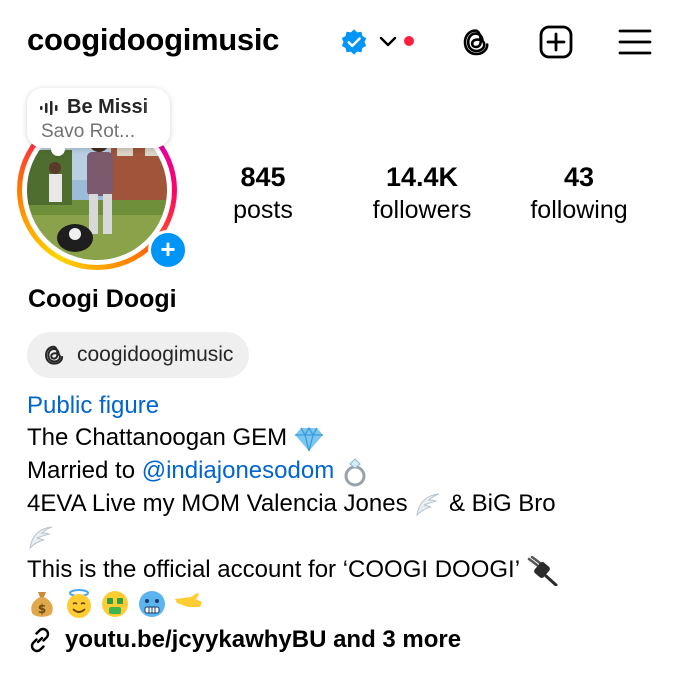 The image size is (680, 678). What do you see at coordinates (79, 603) in the screenshot?
I see `halo-face-emoji-icon` at bounding box center [79, 603].